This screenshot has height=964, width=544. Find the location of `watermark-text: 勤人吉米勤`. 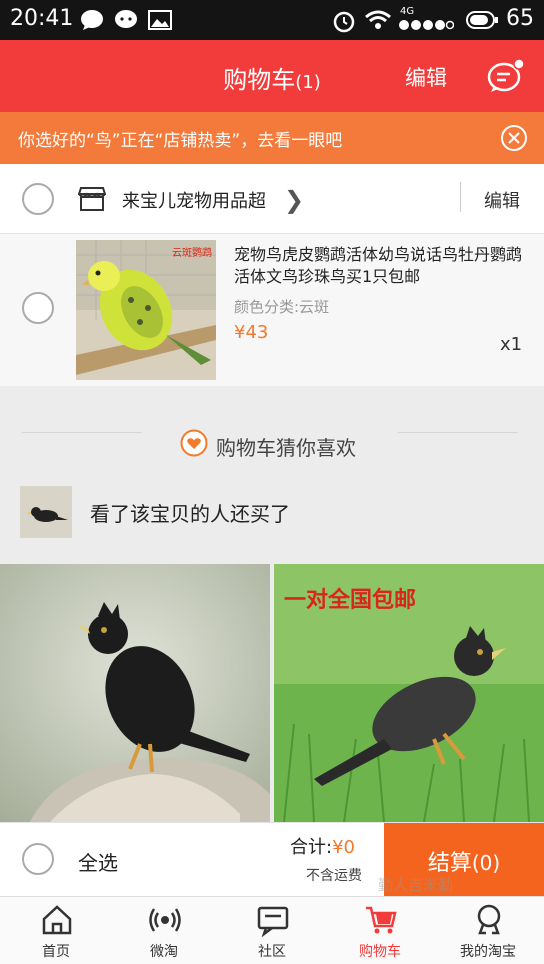

watermark-text: 勤人吉米勤 is located at coordinates (416, 885).